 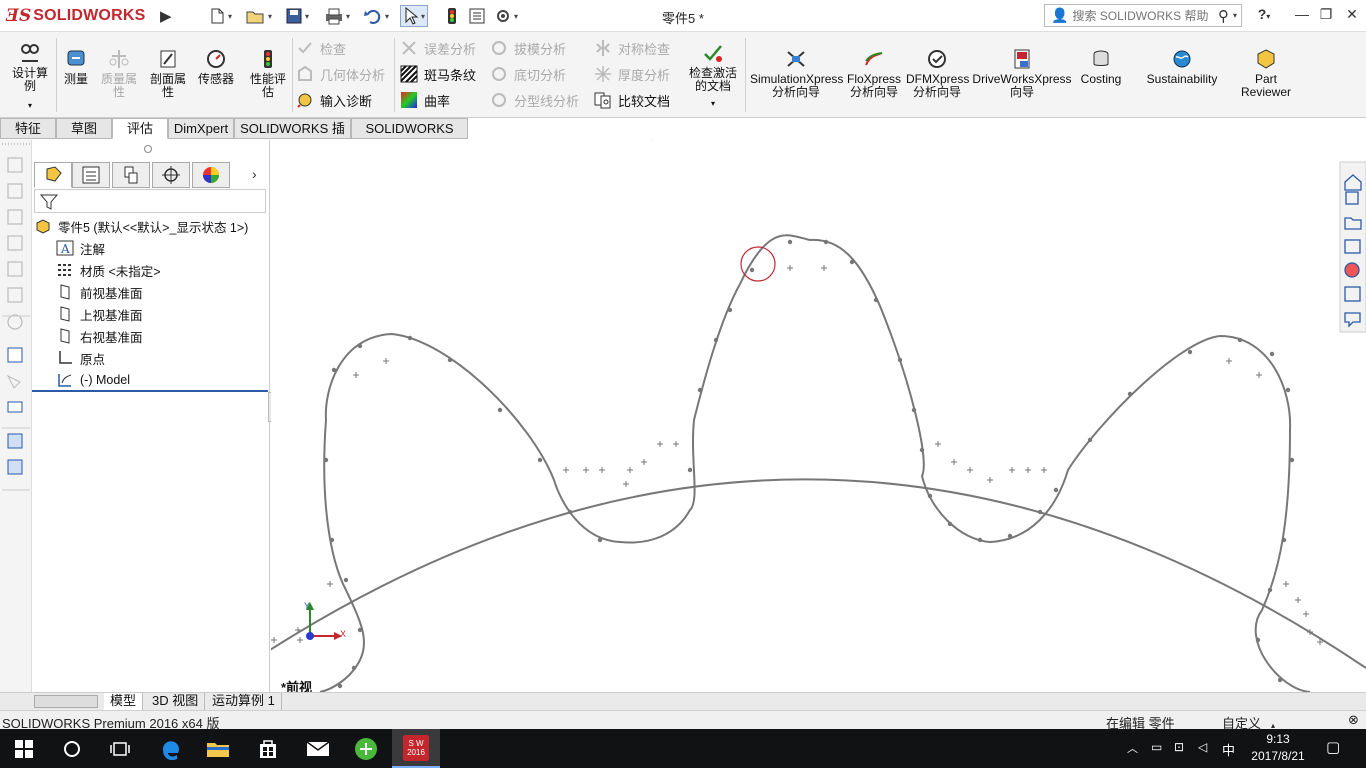 What do you see at coordinates (425, 100) in the screenshot?
I see `curvature-button: 曲率` at bounding box center [425, 100].